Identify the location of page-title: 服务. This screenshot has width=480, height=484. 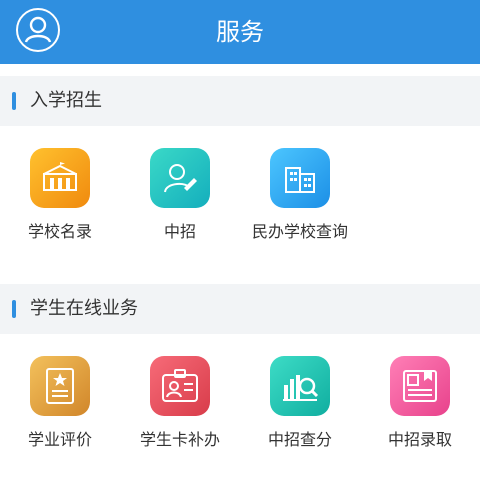
(240, 32).